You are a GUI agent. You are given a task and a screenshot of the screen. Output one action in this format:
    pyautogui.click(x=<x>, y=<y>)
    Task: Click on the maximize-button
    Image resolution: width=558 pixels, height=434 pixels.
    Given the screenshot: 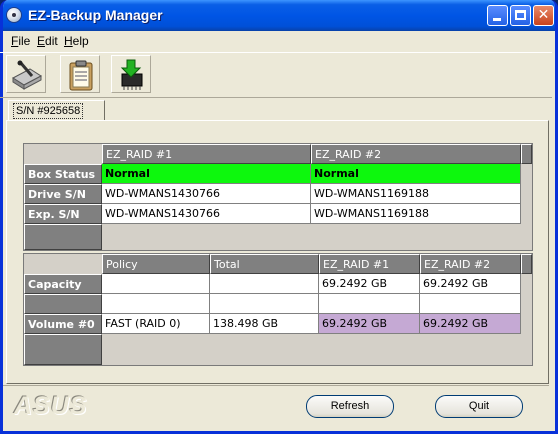 What is the action you would take?
    pyautogui.click(x=520, y=15)
    